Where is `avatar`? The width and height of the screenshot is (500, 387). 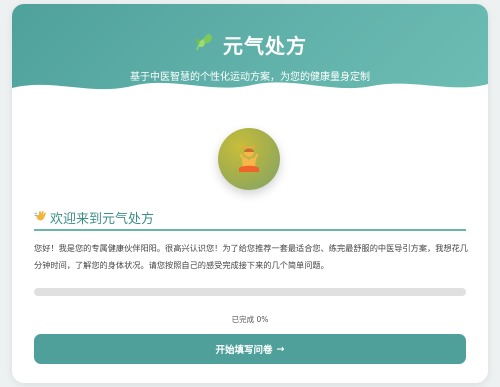 avatar is located at coordinates (249, 159).